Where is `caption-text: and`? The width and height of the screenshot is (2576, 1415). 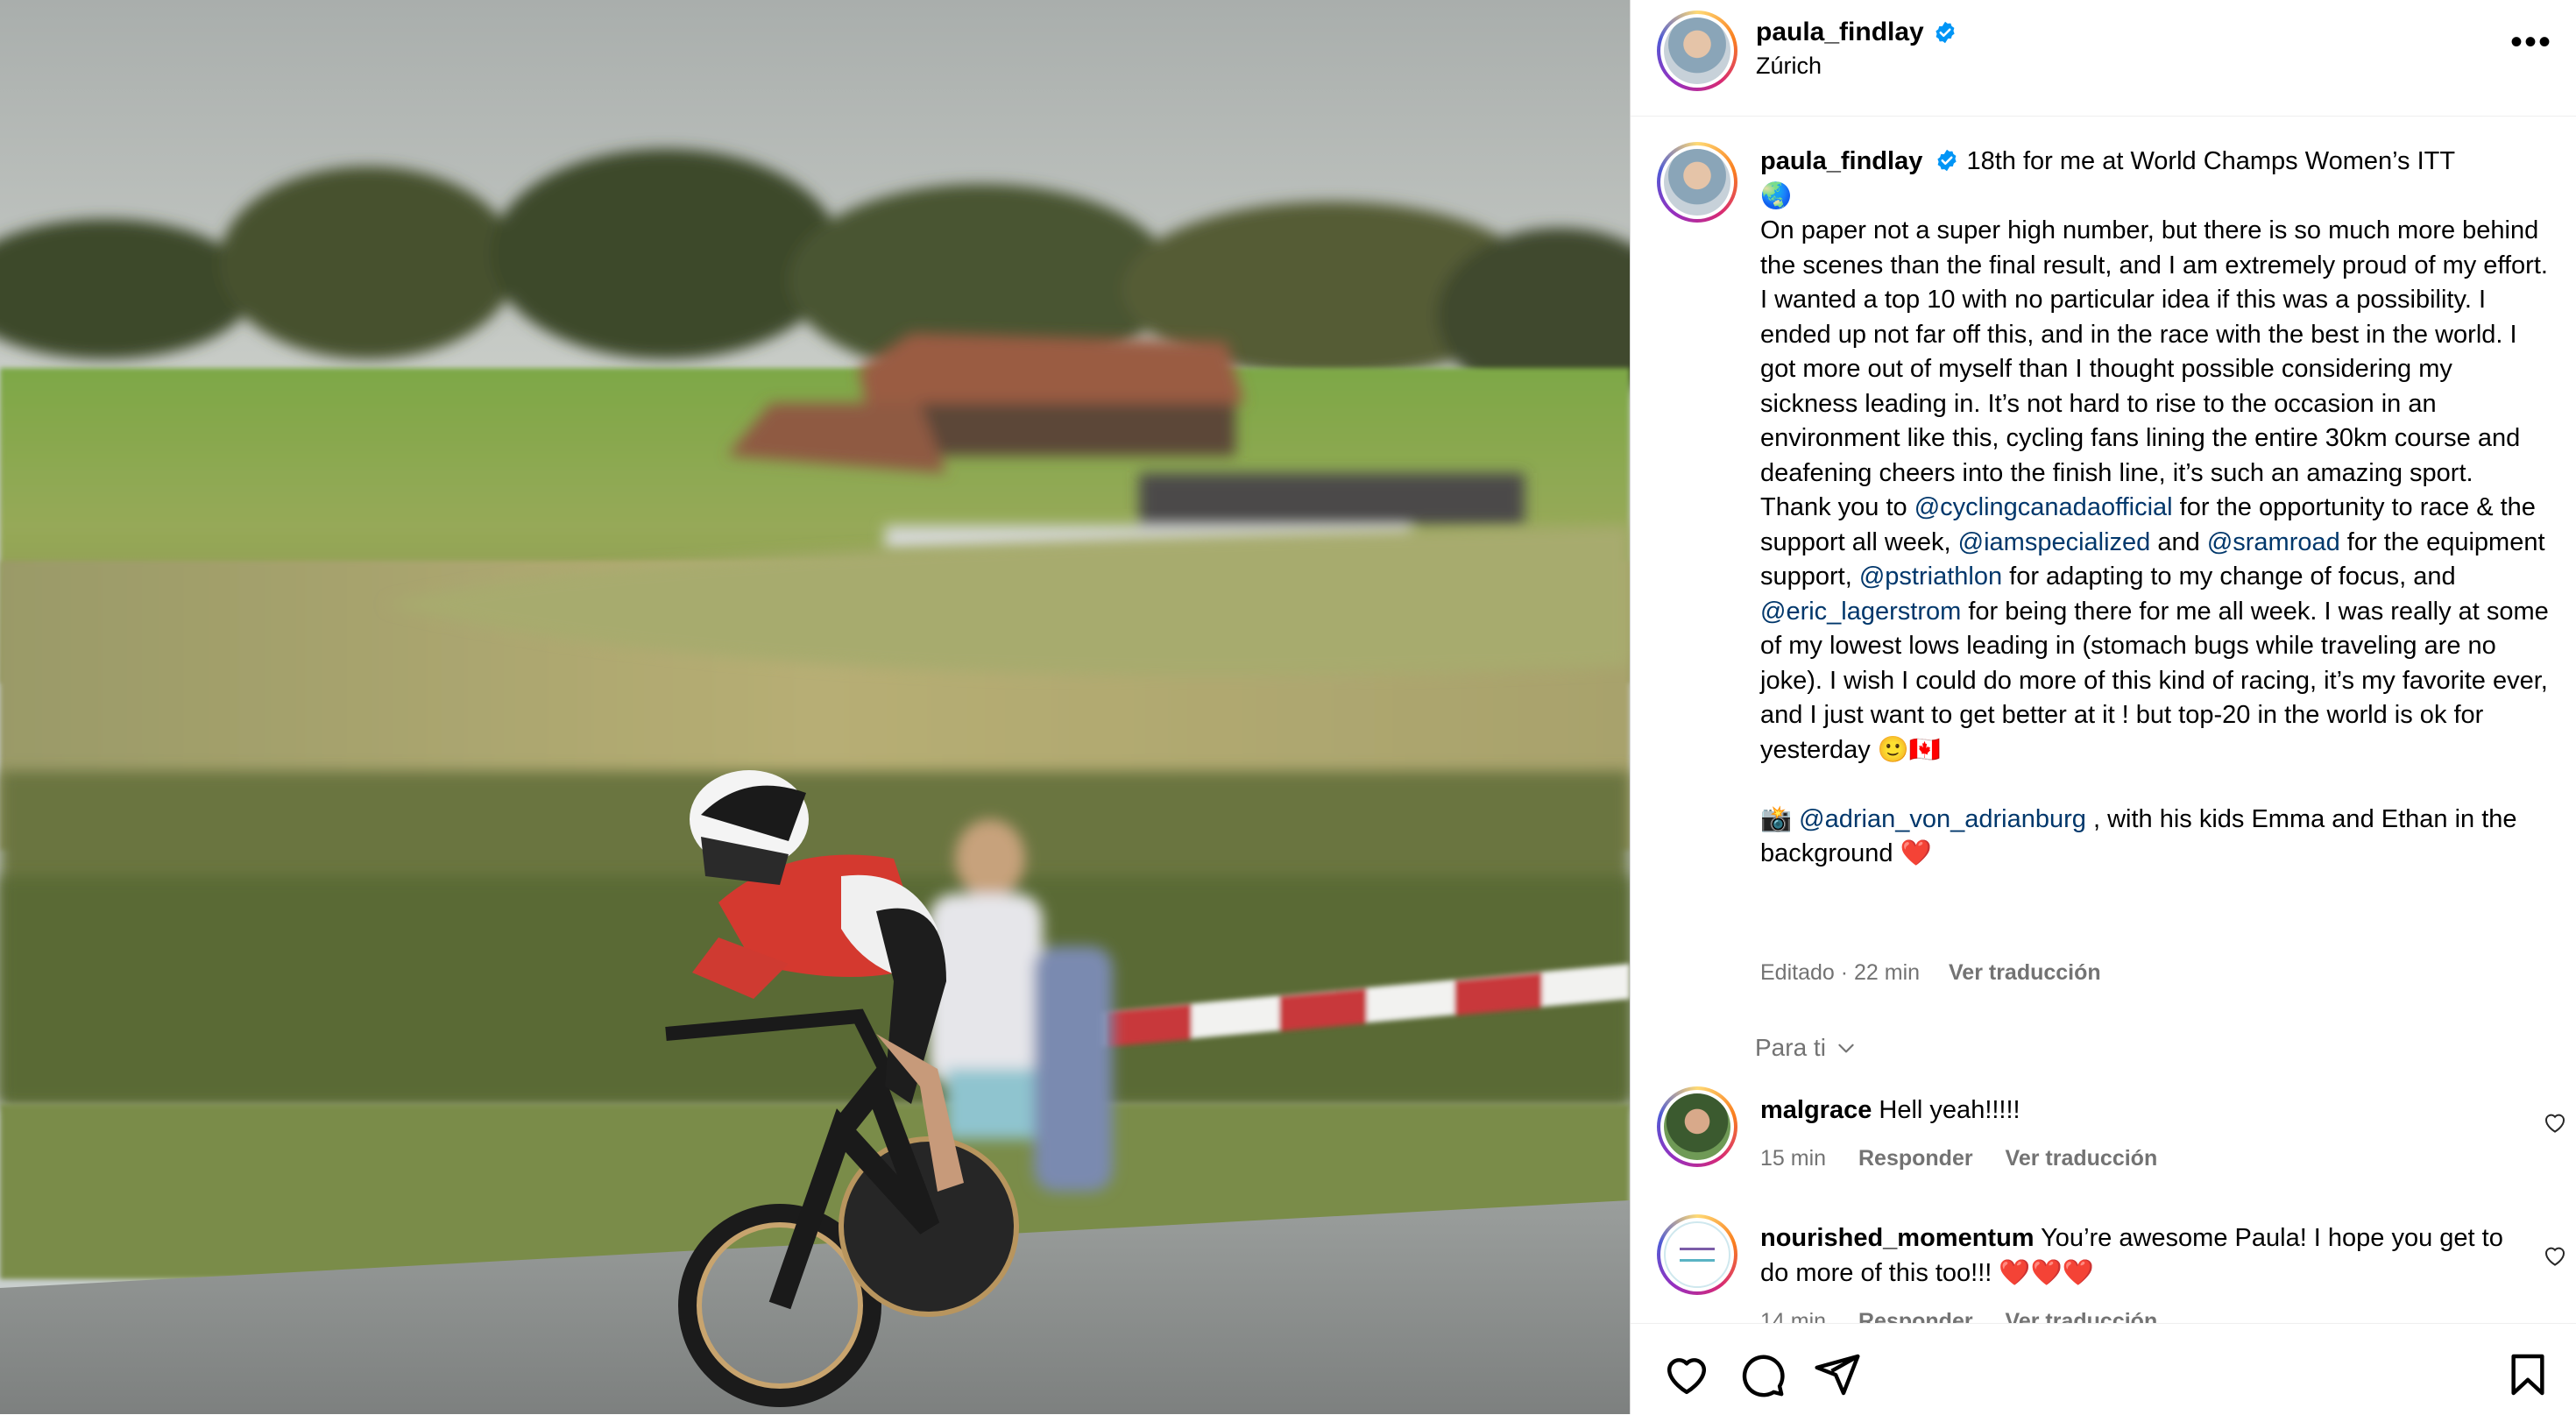
caption-text: and is located at coordinates (2178, 541).